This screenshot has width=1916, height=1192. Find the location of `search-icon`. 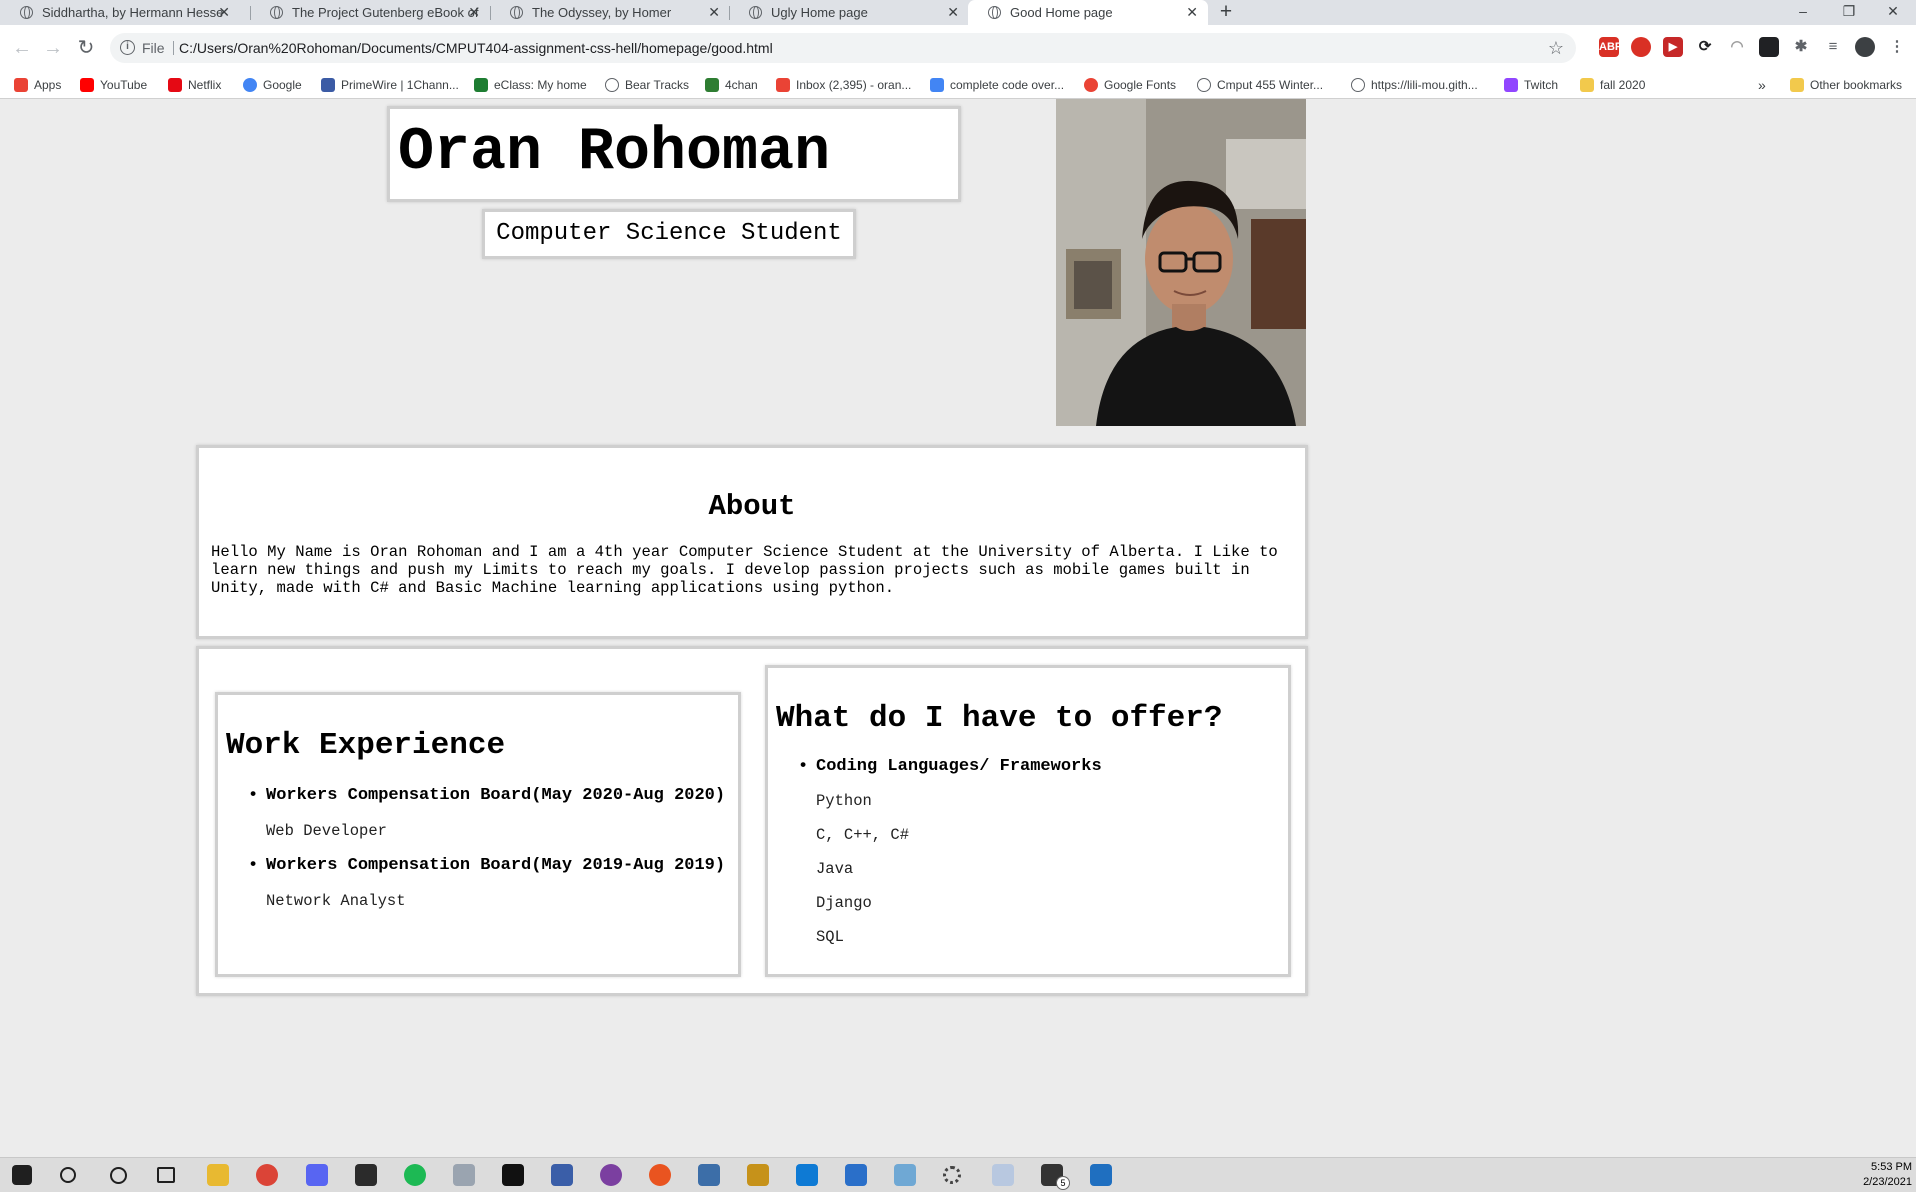

search-icon is located at coordinates (68, 1175).